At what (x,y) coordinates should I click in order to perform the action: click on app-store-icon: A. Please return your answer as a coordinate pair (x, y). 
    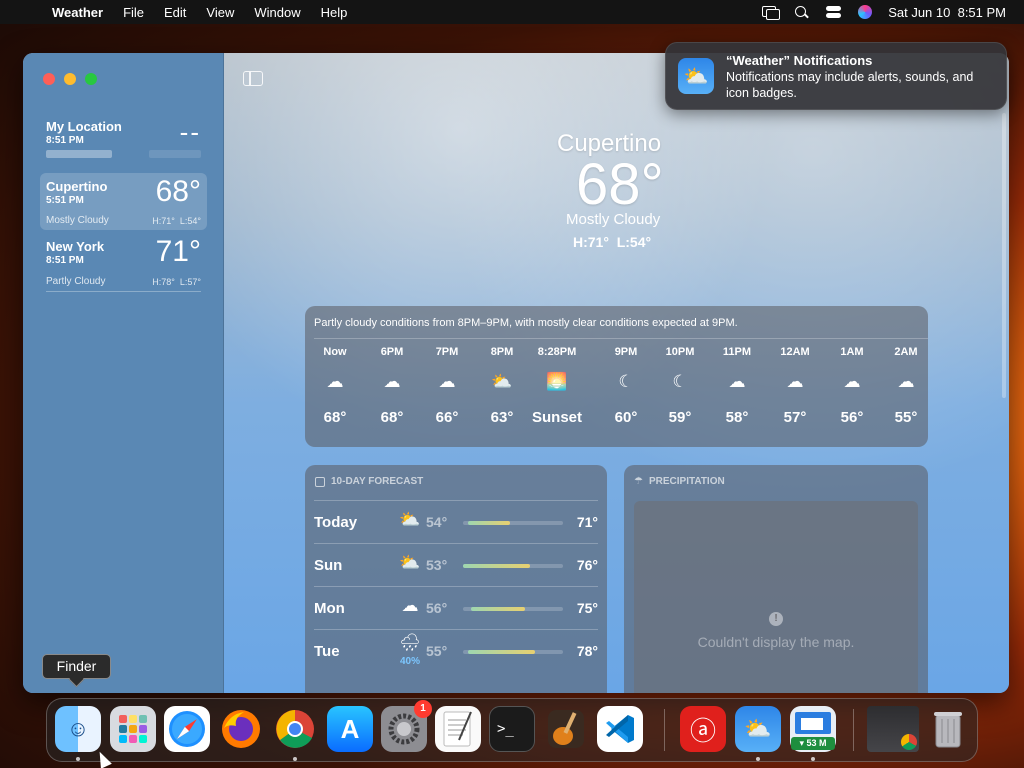
    Looking at the image, I should click on (350, 729).